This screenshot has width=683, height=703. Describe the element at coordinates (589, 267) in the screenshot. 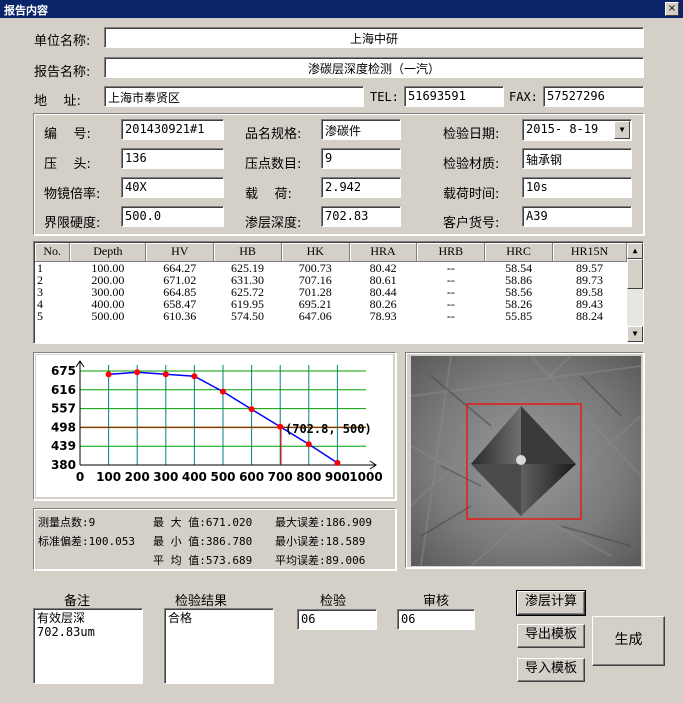

I see `table-cell: 89.57` at that location.